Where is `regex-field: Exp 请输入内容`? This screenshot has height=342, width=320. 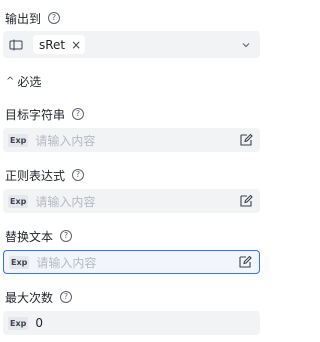
regex-field: Exp 请输入内容 is located at coordinates (131, 201).